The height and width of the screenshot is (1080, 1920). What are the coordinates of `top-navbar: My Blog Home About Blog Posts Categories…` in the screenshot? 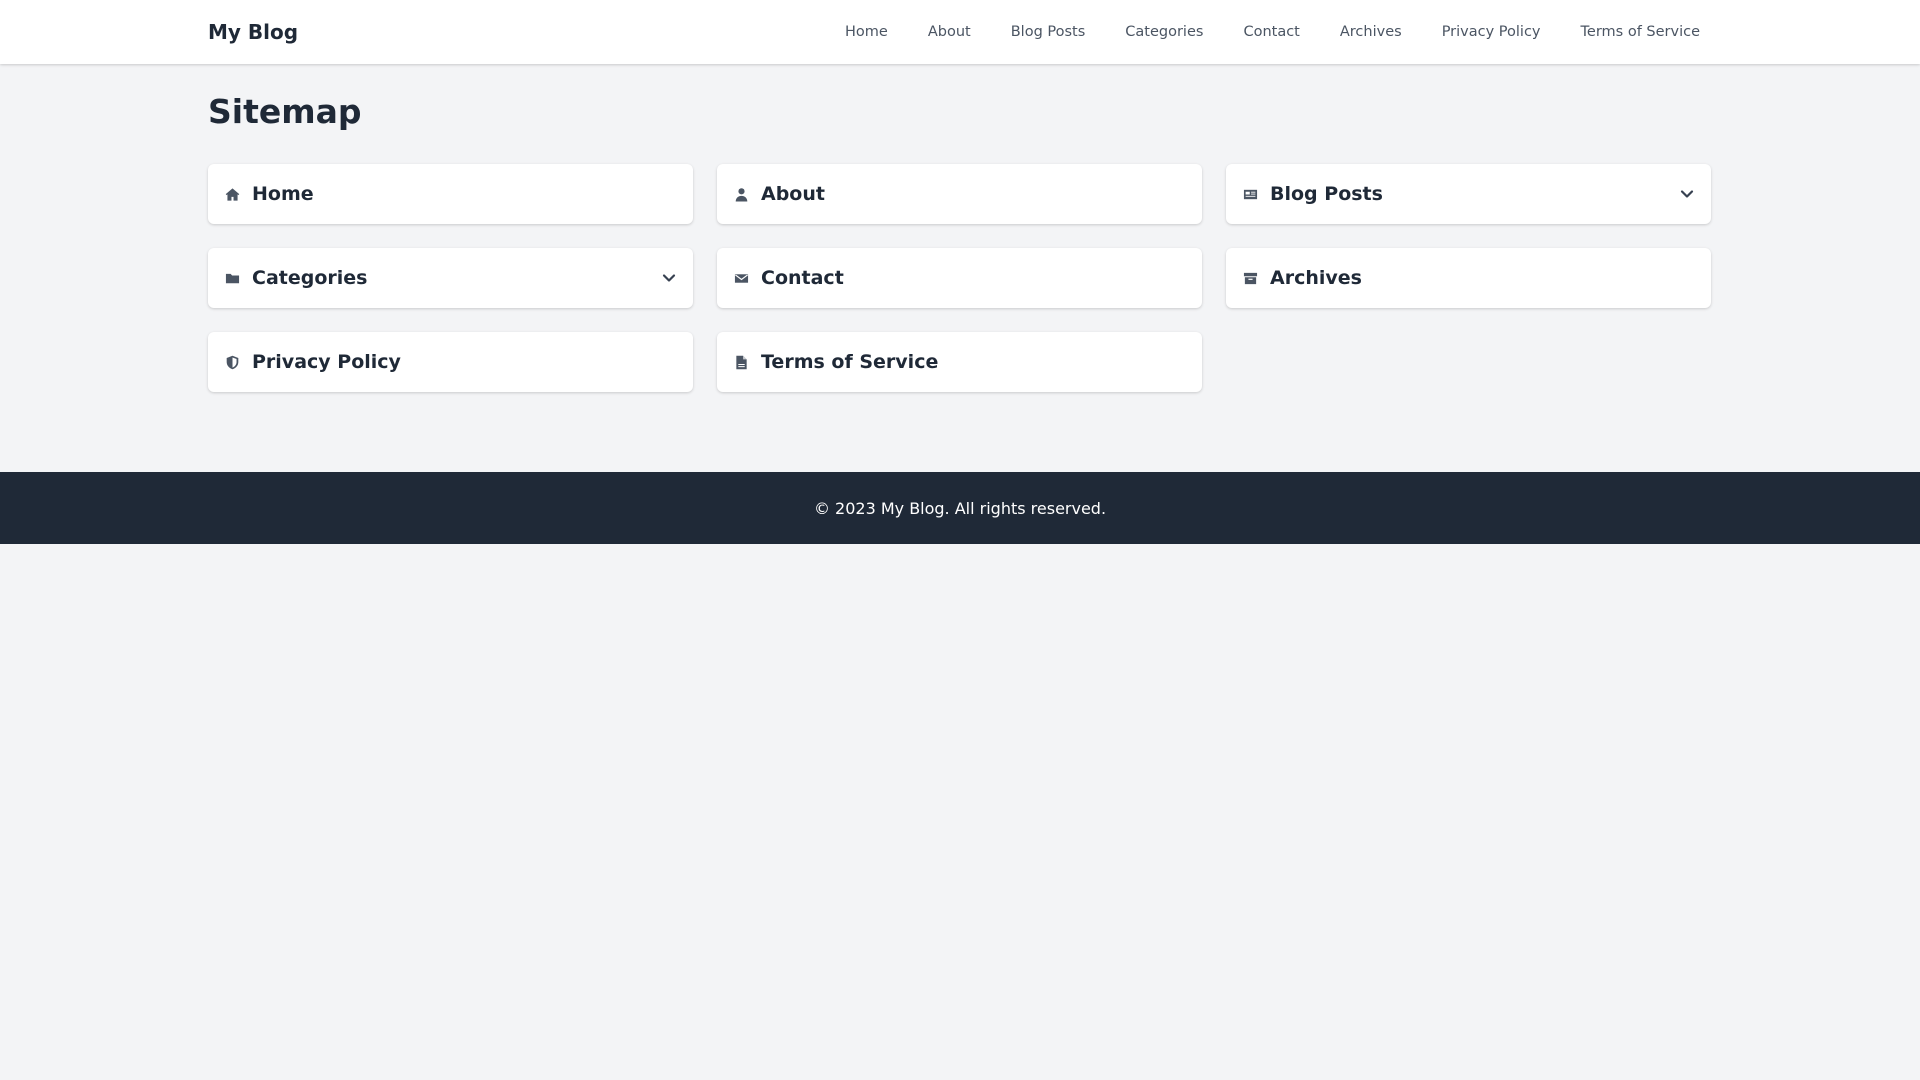 It's located at (960, 32).